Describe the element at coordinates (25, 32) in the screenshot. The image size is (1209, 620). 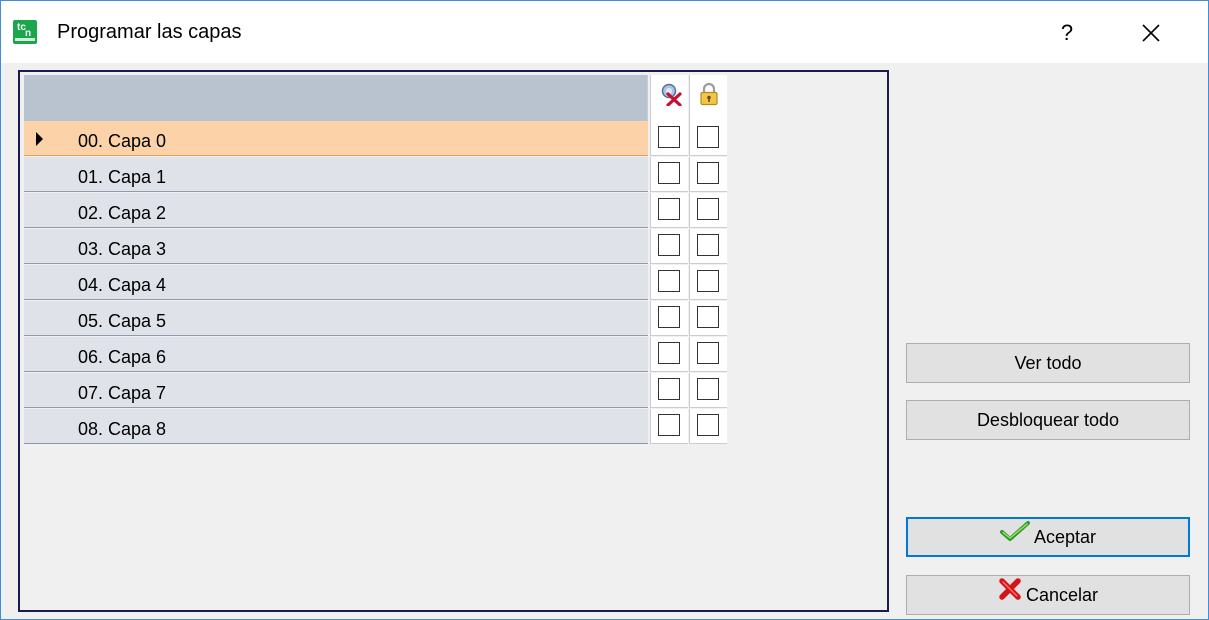
I see `app-icon: tc n` at that location.